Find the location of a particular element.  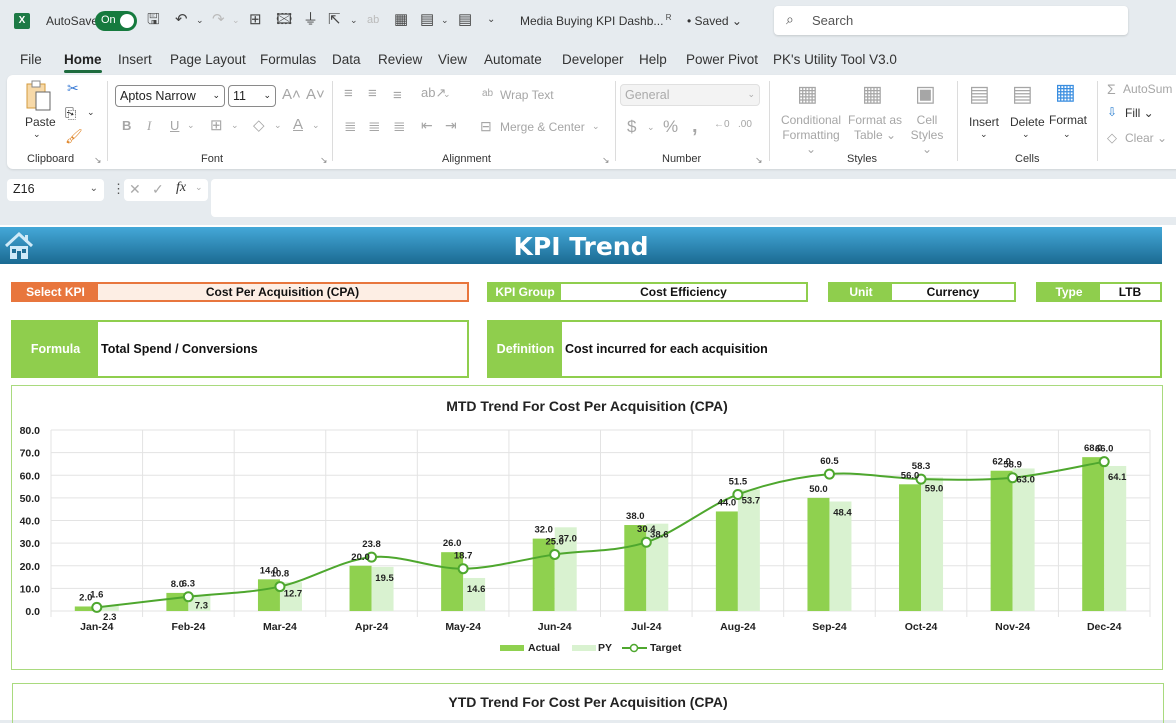

paste-button: Paste is located at coordinates (40, 122).